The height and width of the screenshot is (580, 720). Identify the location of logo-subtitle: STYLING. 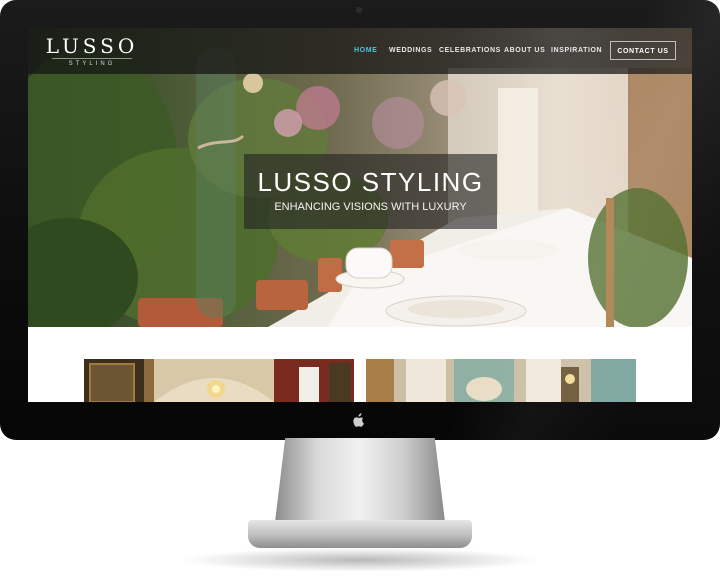
(92, 63).